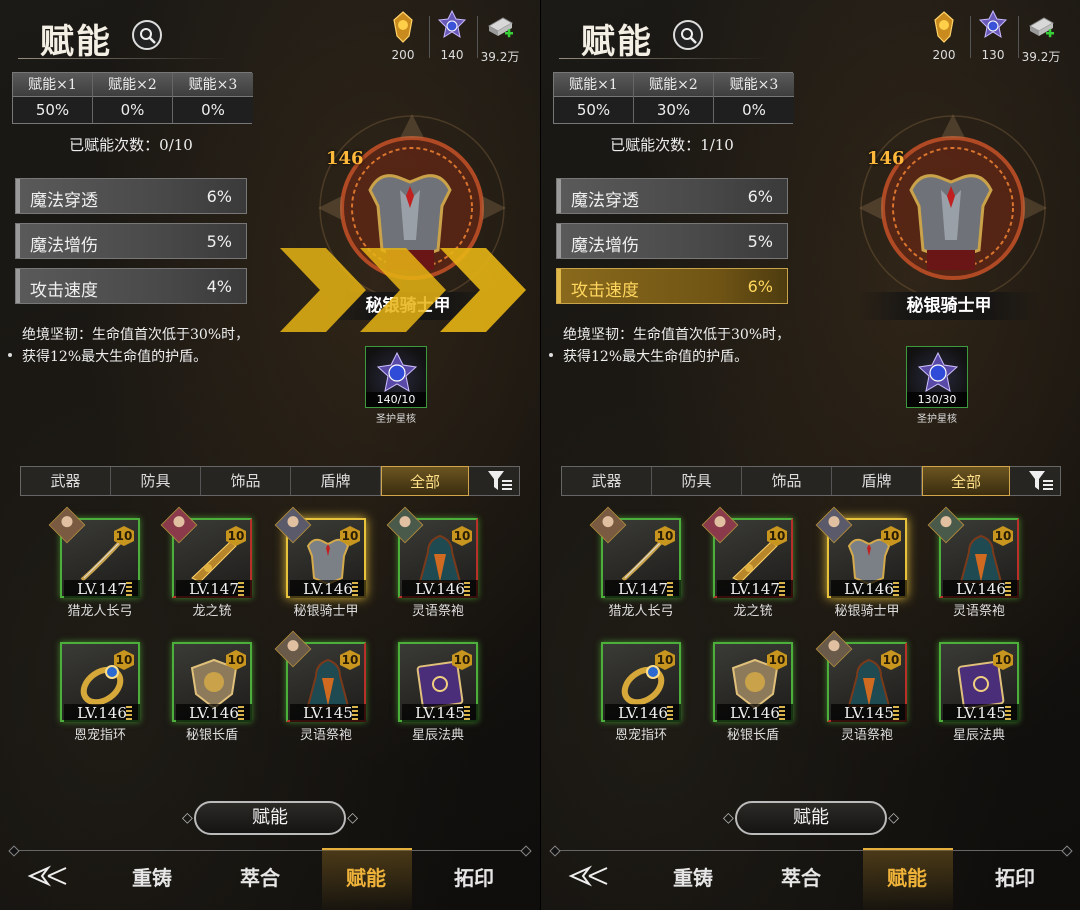 Image resolution: width=1080 pixels, height=910 pixels. I want to click on currency-star-core: 130, so click(993, 36).